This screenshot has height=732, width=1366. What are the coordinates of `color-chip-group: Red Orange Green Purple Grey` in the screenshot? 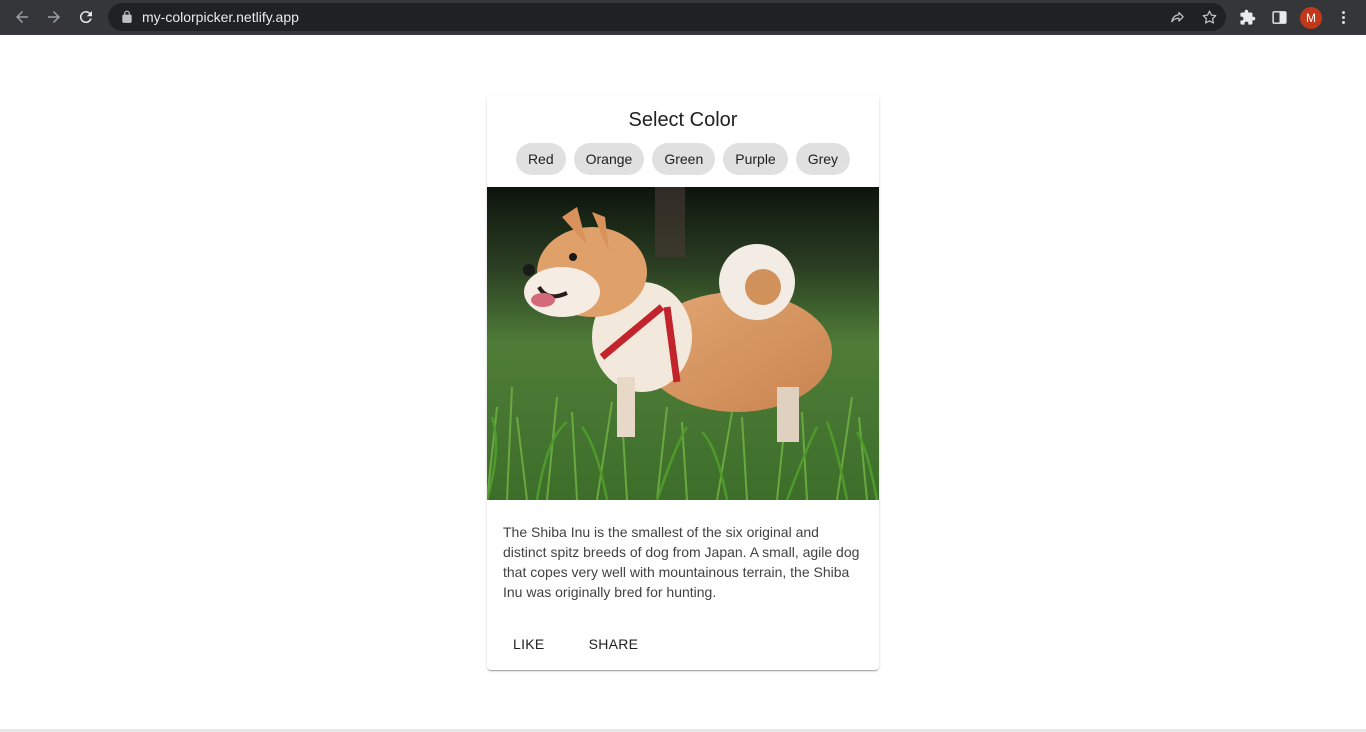 It's located at (683, 159).